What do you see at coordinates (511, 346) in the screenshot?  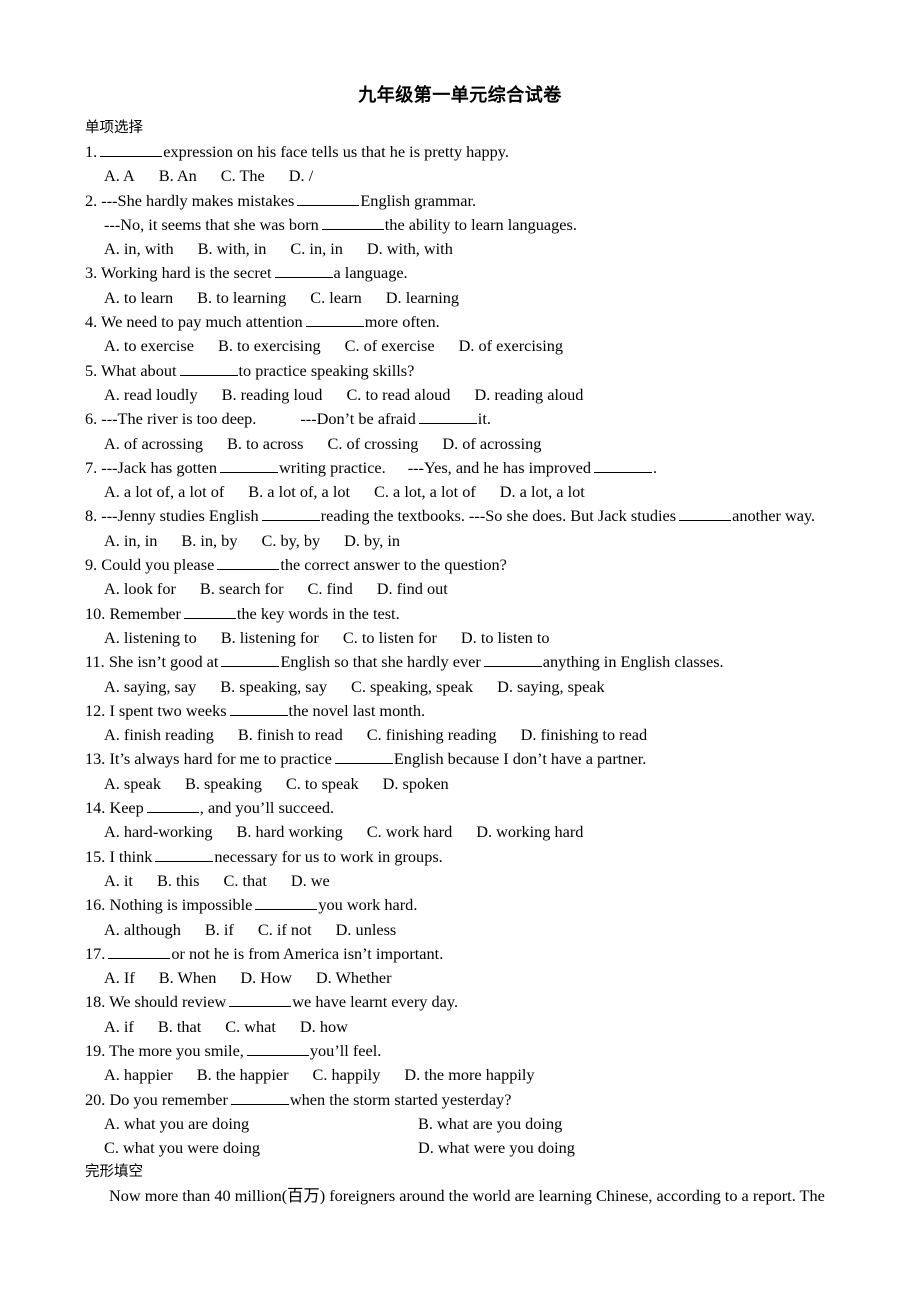 I see `option-d: D. of exercising` at bounding box center [511, 346].